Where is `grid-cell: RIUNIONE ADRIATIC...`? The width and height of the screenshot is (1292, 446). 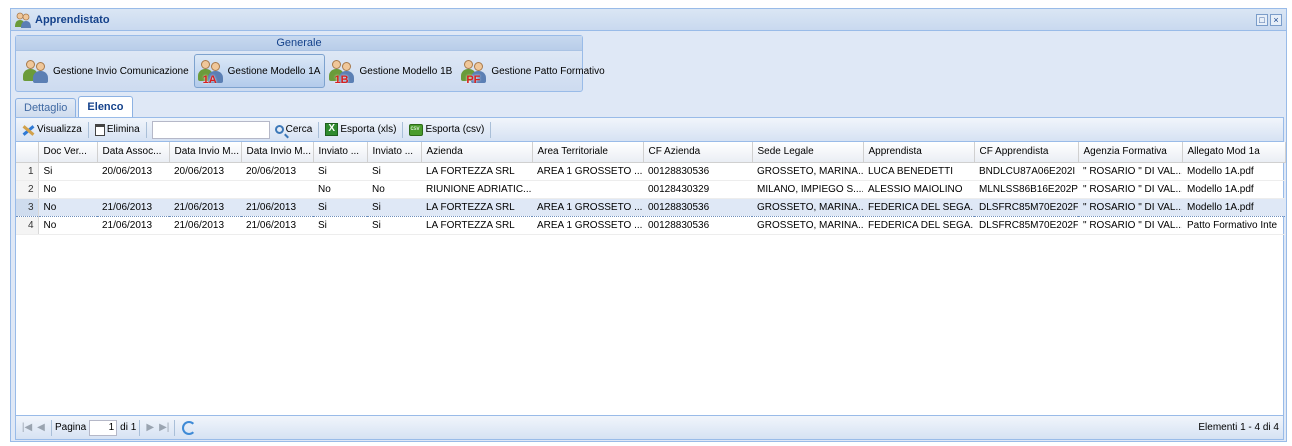 grid-cell: RIUNIONE ADRIATIC... is located at coordinates (476, 189).